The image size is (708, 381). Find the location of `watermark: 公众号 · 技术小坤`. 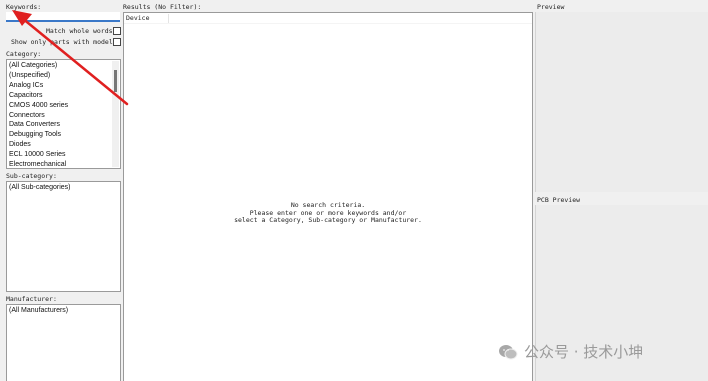

watermark: 公众号 · 技术小坤 is located at coordinates (570, 351).